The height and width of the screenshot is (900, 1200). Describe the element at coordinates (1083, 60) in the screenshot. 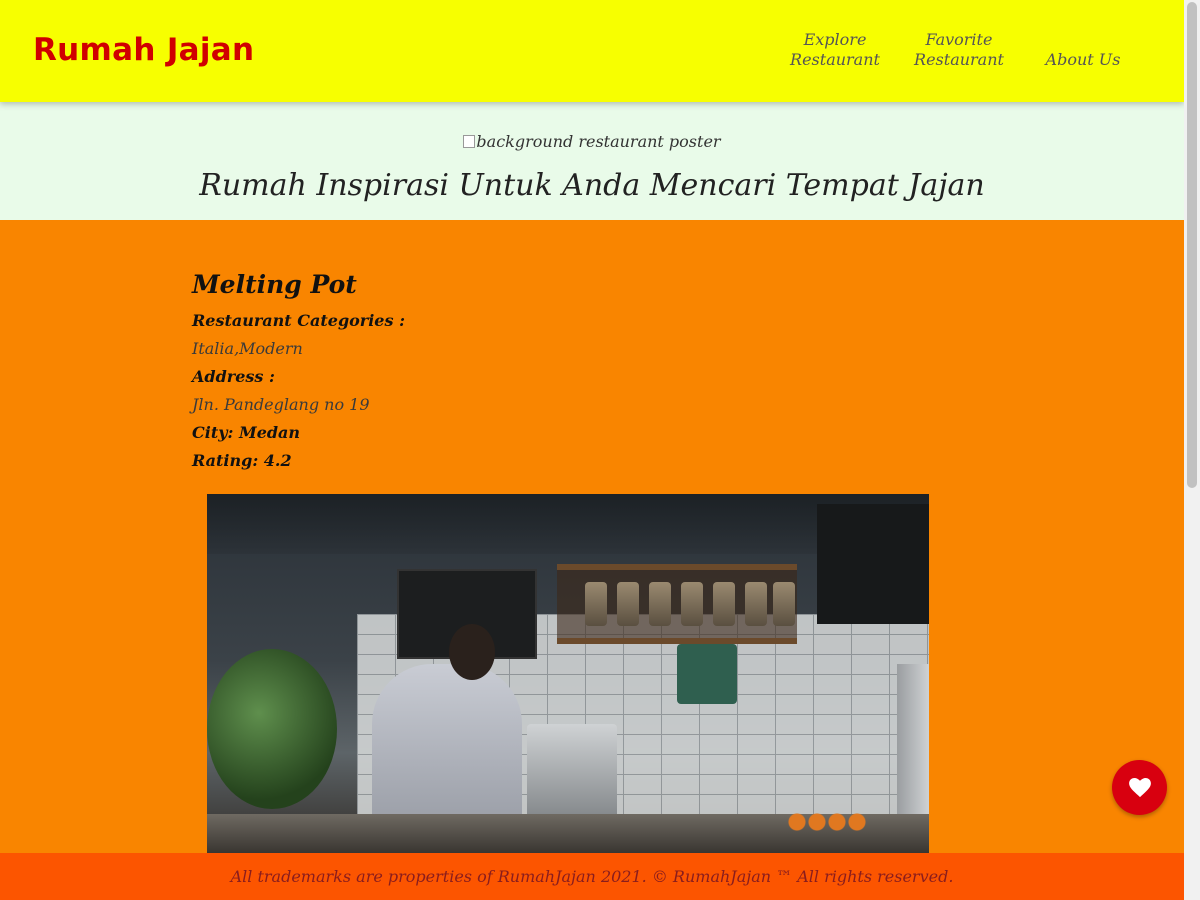

I see `nav-about-us: About Us` at that location.